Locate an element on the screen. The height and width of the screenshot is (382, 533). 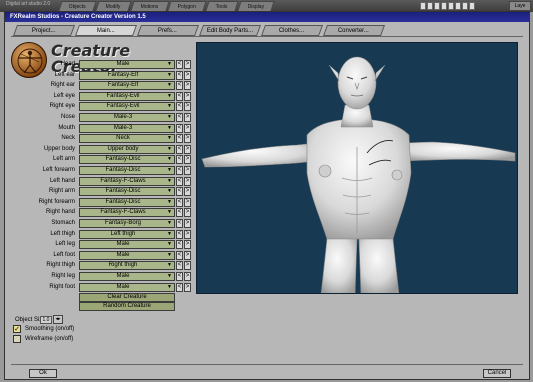
body-part-label: Right foot is located at coordinates (62, 286).